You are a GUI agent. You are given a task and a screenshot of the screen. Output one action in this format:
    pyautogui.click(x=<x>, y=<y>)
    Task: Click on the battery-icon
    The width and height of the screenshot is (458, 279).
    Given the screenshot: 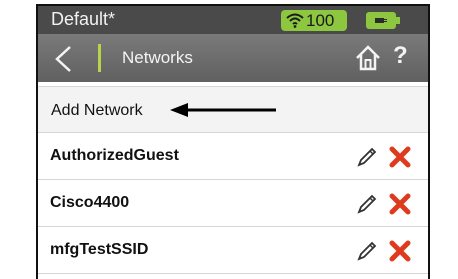 What is the action you would take?
    pyautogui.click(x=381, y=20)
    